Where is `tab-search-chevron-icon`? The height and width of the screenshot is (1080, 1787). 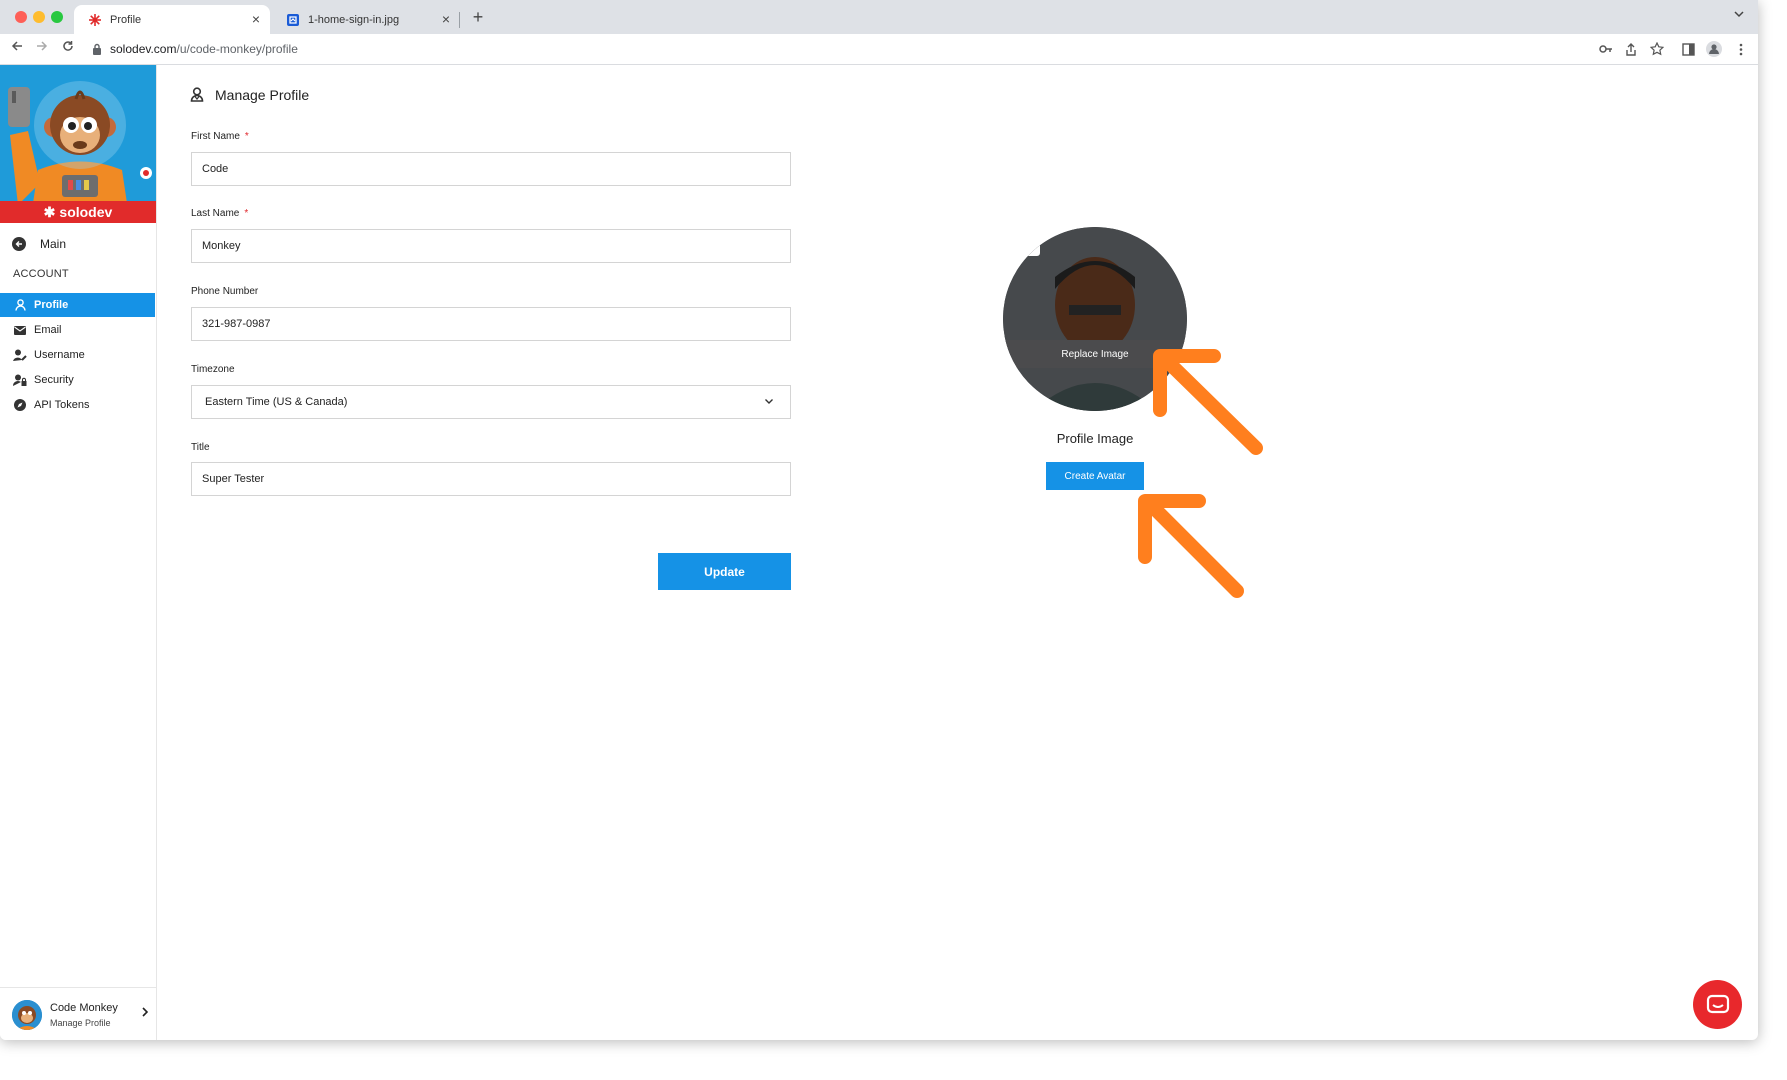
tab-search-chevron-icon is located at coordinates (1739, 15).